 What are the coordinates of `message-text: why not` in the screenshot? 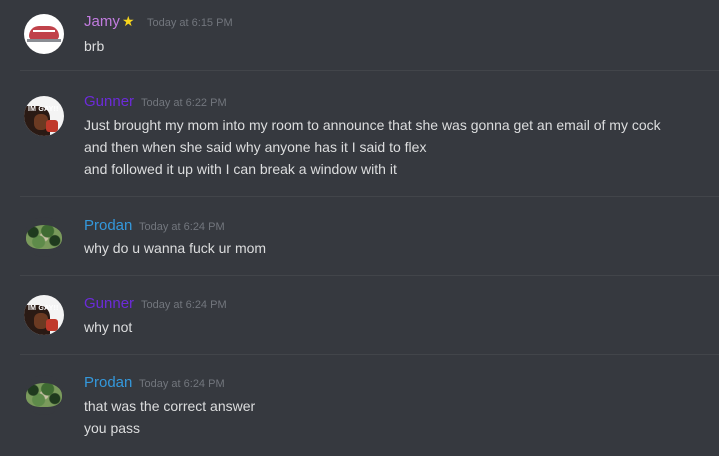 It's located at (108, 327).